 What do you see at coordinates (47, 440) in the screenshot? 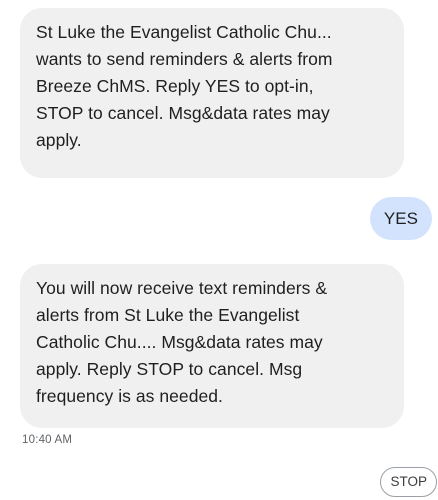
I see `message-timestamp: 10:40 AM` at bounding box center [47, 440].